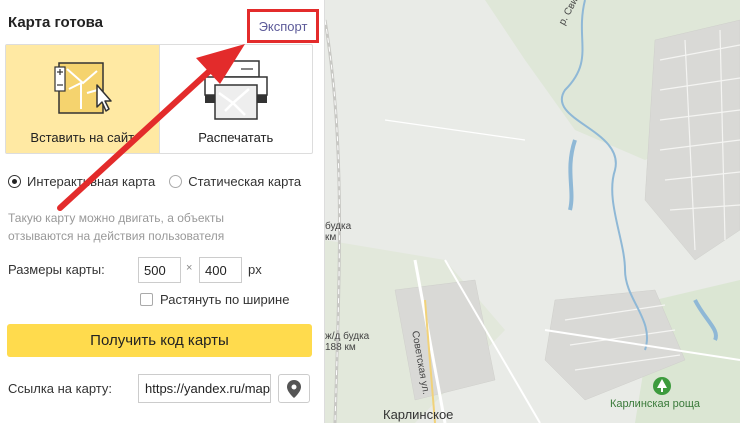 This screenshot has width=740, height=423. Describe the element at coordinates (204, 388) in the screenshot. I see `map-link-input` at that location.